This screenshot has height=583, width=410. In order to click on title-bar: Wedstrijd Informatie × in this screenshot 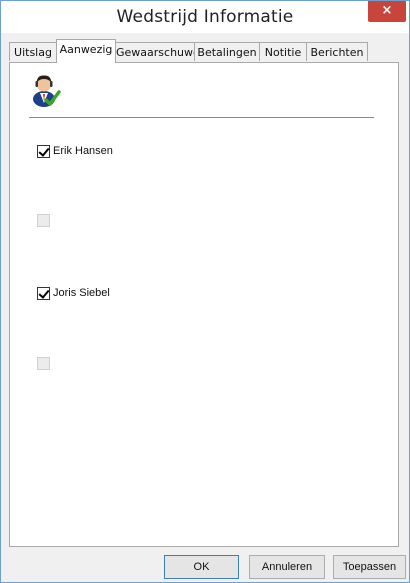, I will do `click(205, 17)`.